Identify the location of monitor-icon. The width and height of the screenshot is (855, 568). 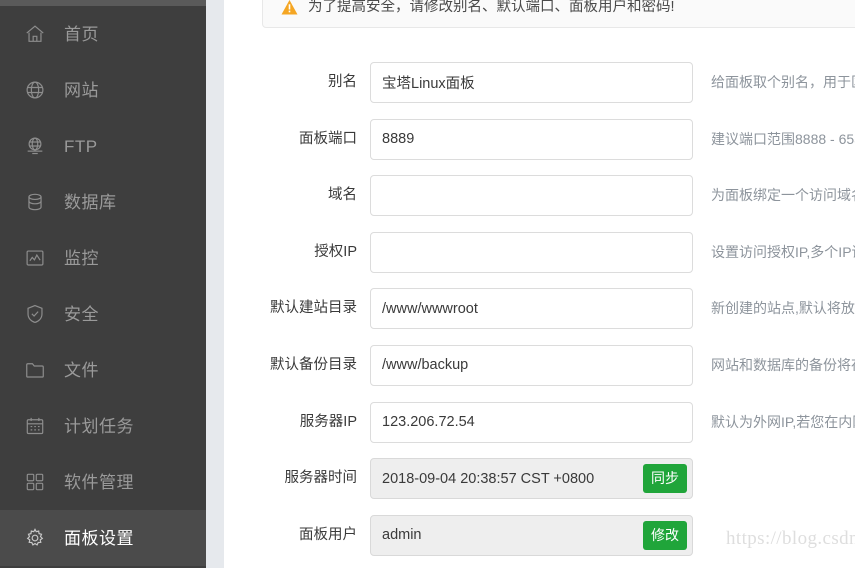
(35, 258).